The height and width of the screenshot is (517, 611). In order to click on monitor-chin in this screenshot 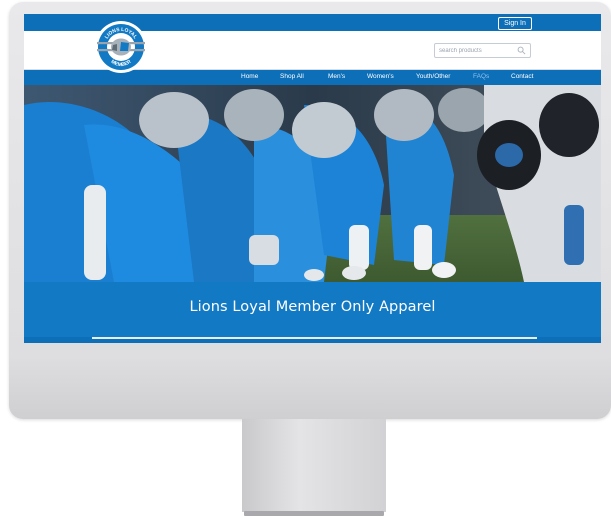, I will do `click(310, 387)`.